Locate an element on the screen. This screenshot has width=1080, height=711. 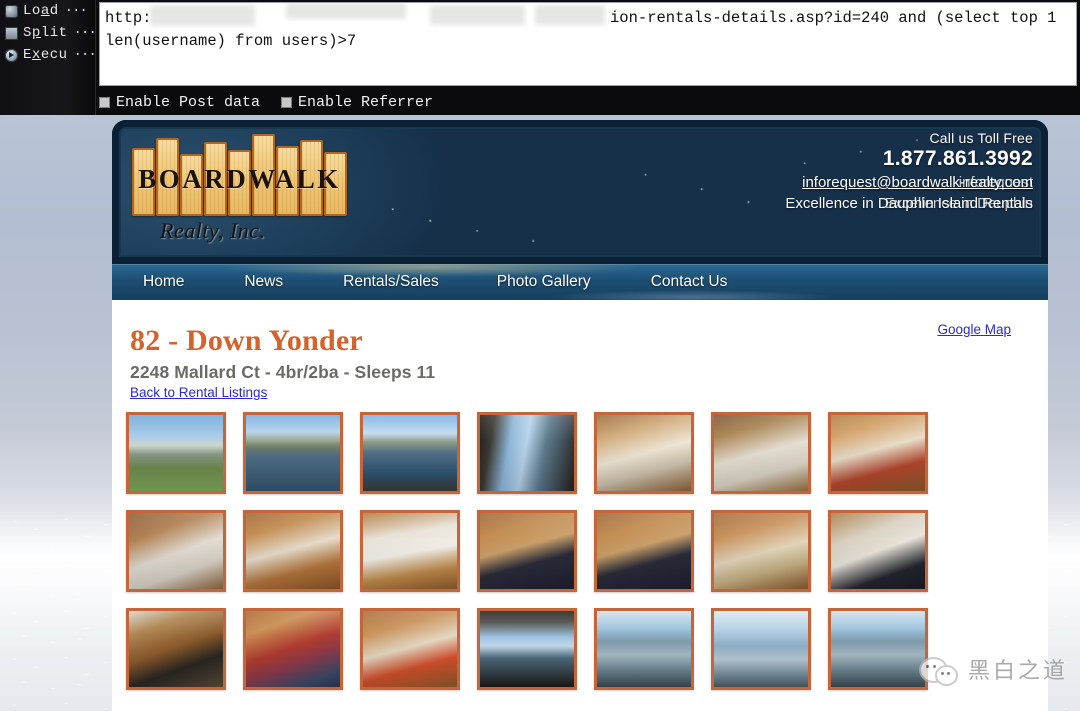
tool-sidebar: Load ··· Split ··· Execu ··· is located at coordinates (48, 57).